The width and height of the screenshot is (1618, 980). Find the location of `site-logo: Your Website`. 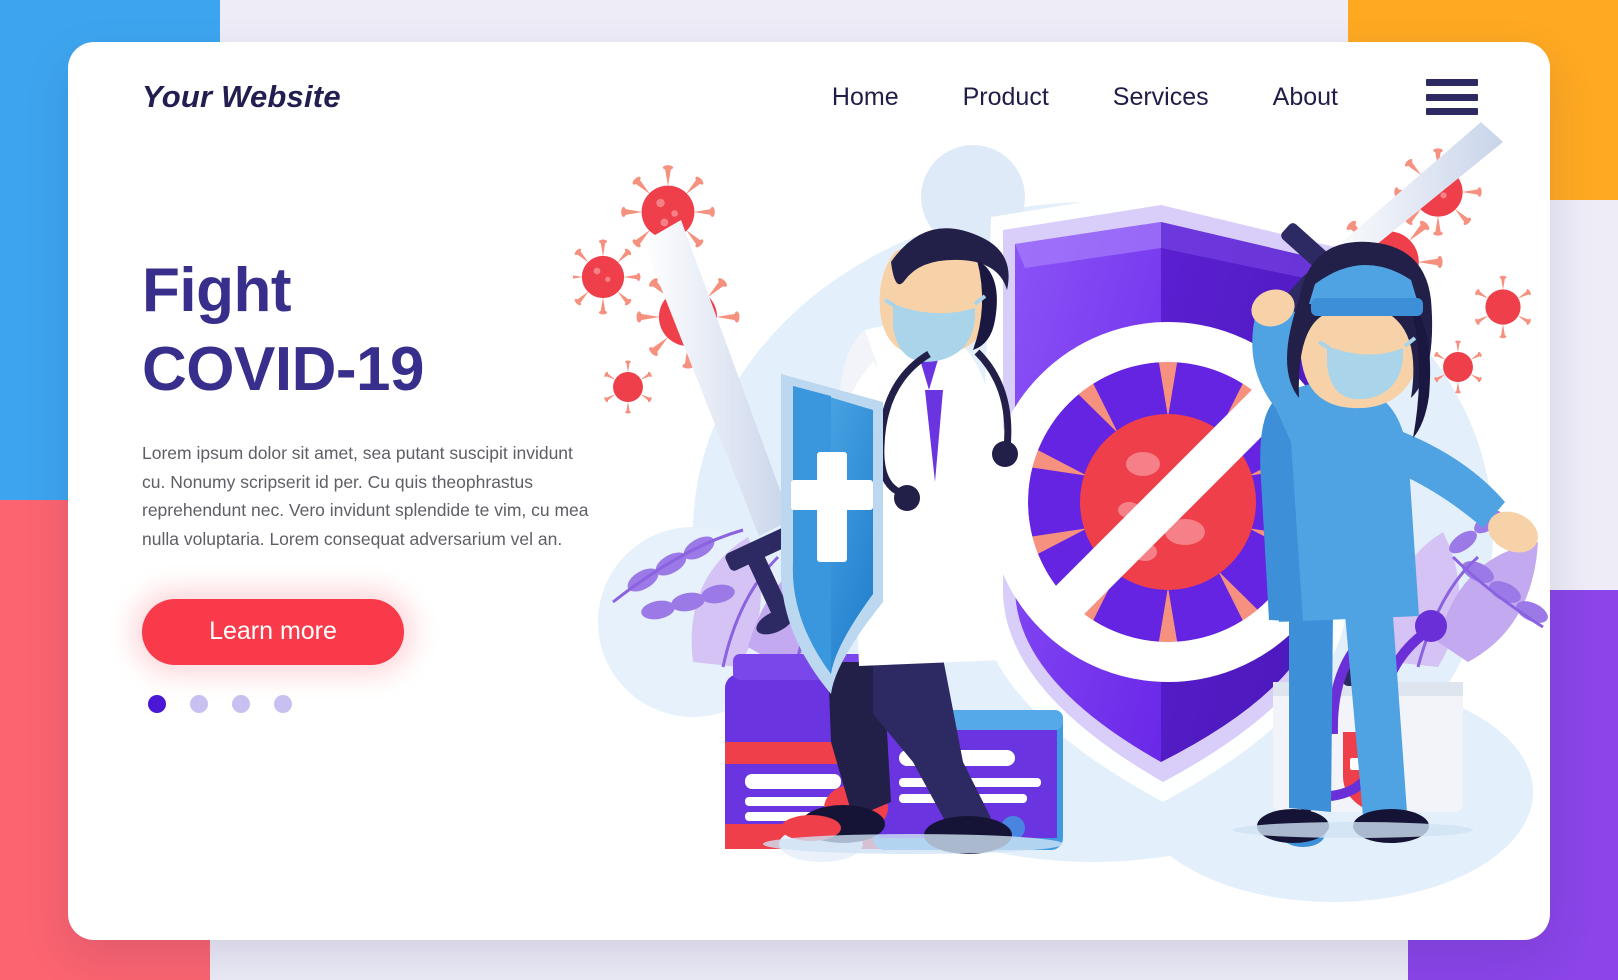

site-logo: Your Website is located at coordinates (241, 97).